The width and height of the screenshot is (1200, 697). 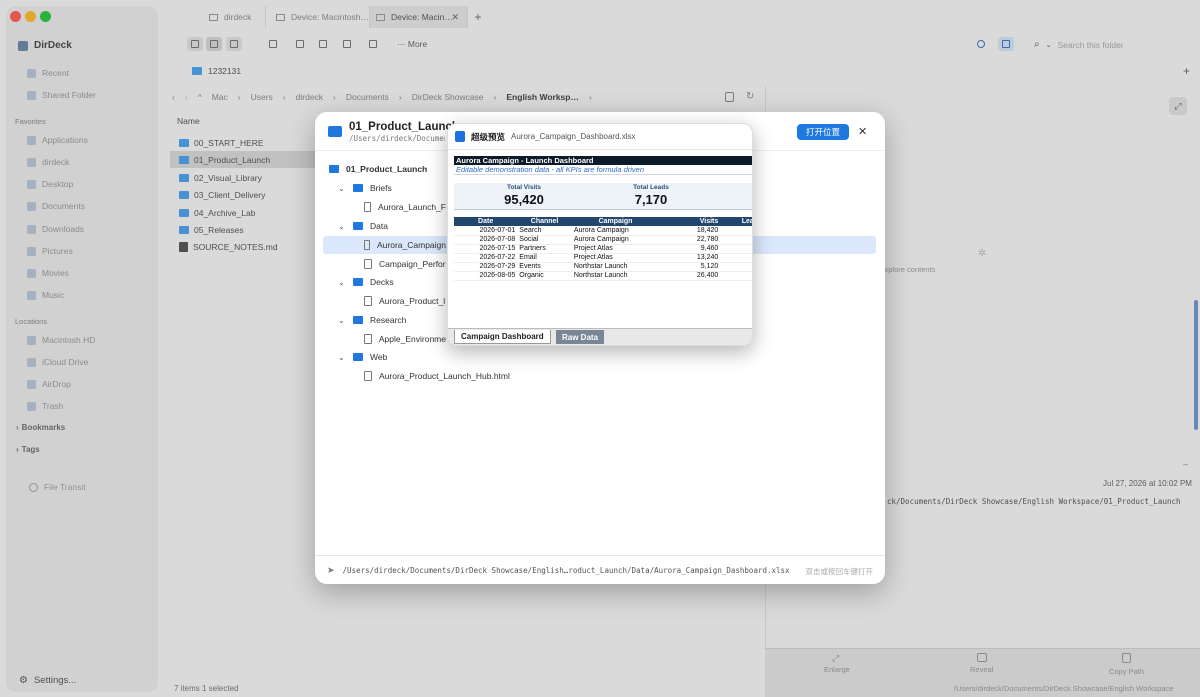 I want to click on table-cell: 1,2, so click(x=736, y=231).